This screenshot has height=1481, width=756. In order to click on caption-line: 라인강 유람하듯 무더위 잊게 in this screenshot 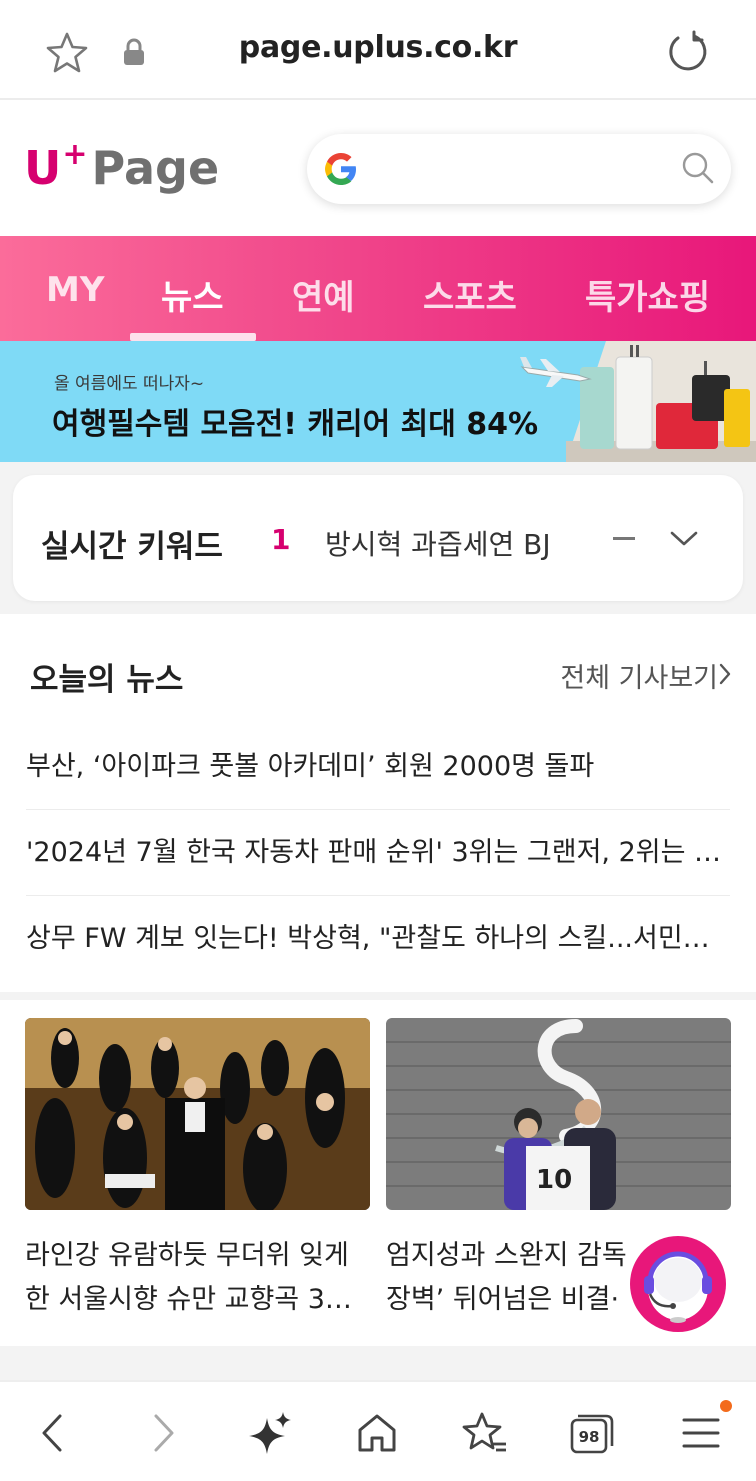, I will do `click(187, 1255)`.